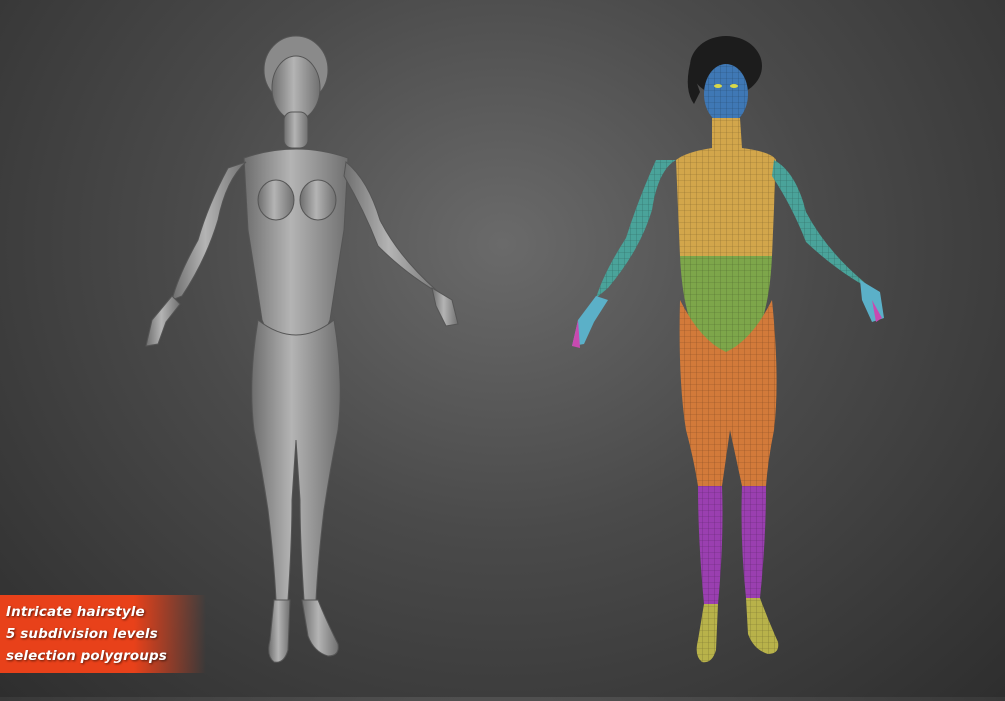  What do you see at coordinates (75, 612) in the screenshot?
I see `caption-line-hairstyle: Intricate hairstyle` at bounding box center [75, 612].